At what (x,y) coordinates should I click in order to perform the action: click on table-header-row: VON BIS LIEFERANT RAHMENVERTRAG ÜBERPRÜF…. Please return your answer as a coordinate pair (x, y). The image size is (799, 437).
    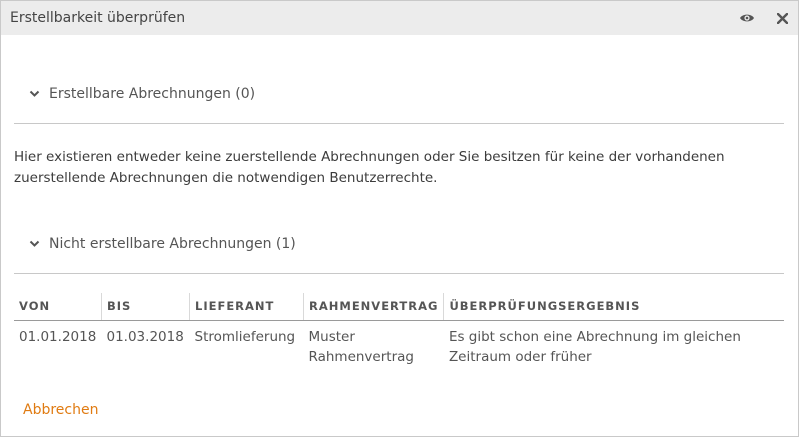
    Looking at the image, I should click on (399, 307).